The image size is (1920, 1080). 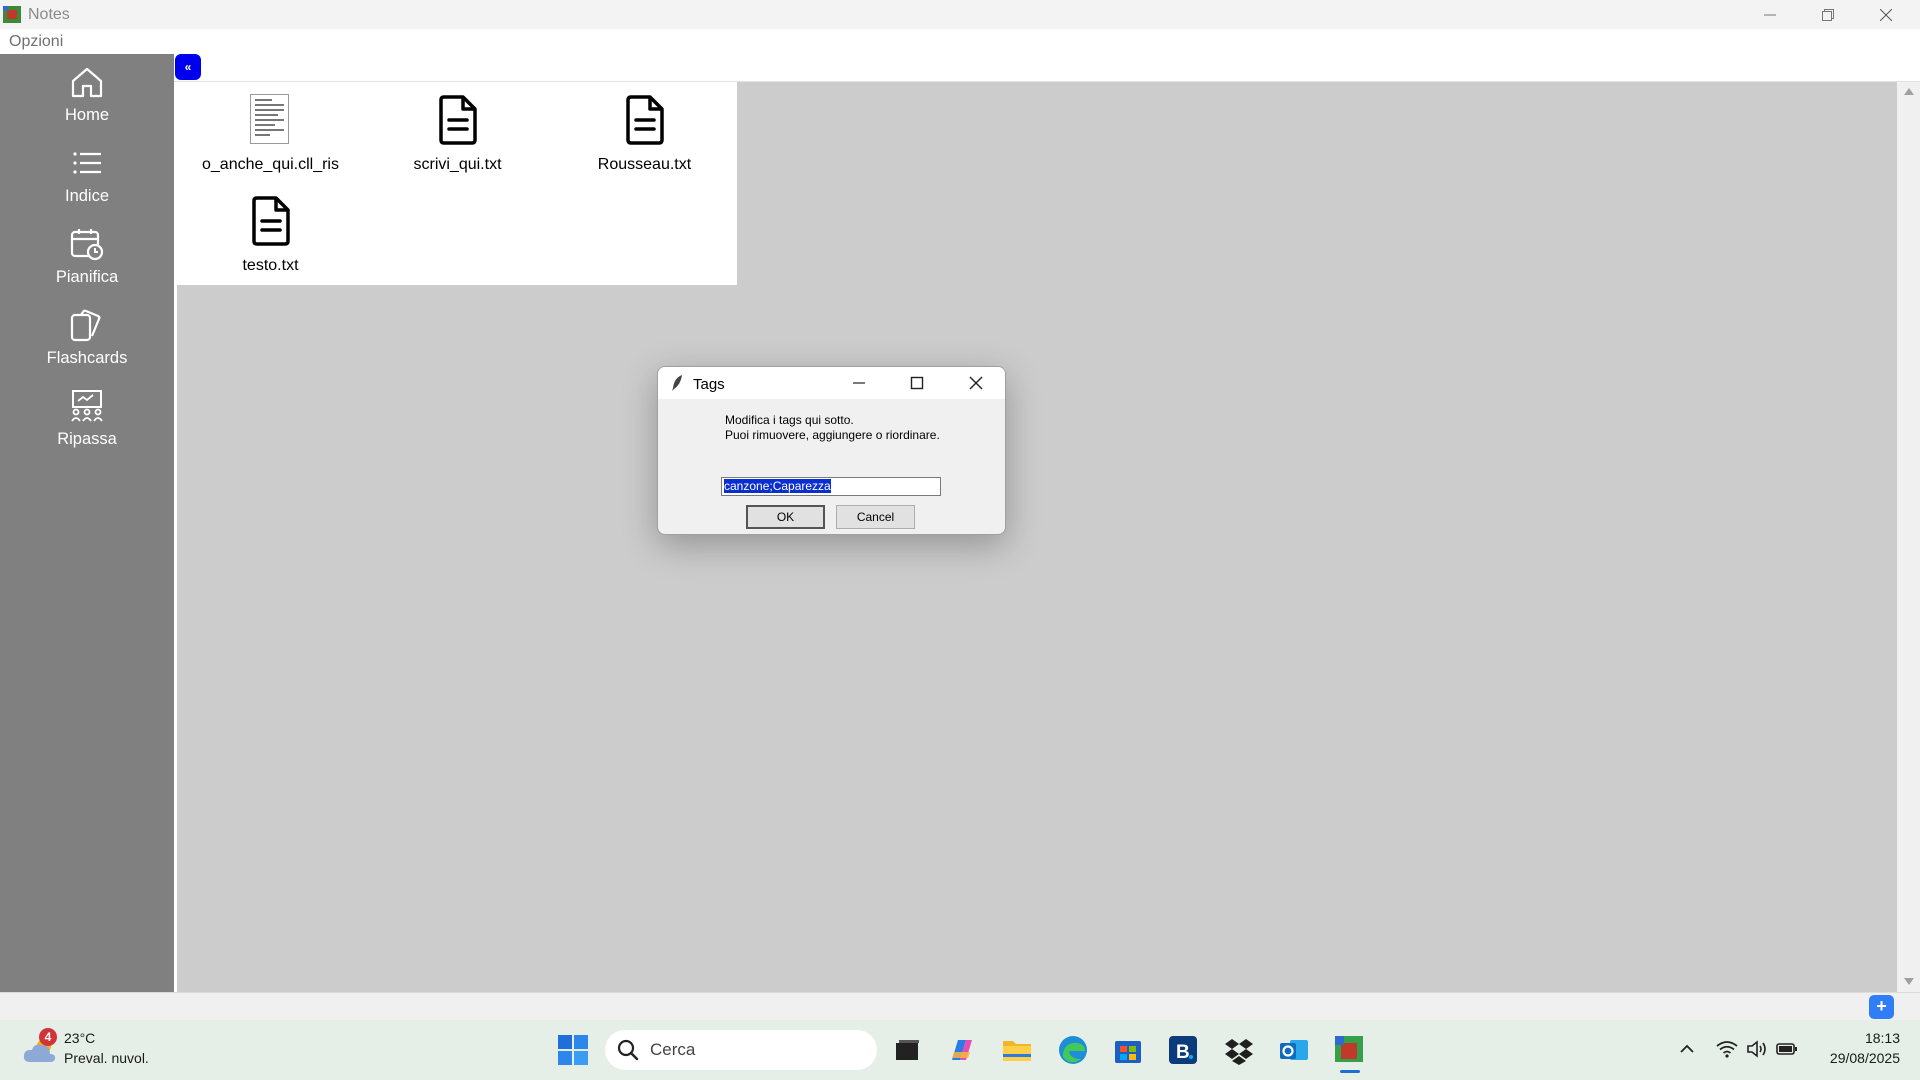 What do you see at coordinates (36, 42) in the screenshot?
I see `menu-opzioni: Opzioni` at bounding box center [36, 42].